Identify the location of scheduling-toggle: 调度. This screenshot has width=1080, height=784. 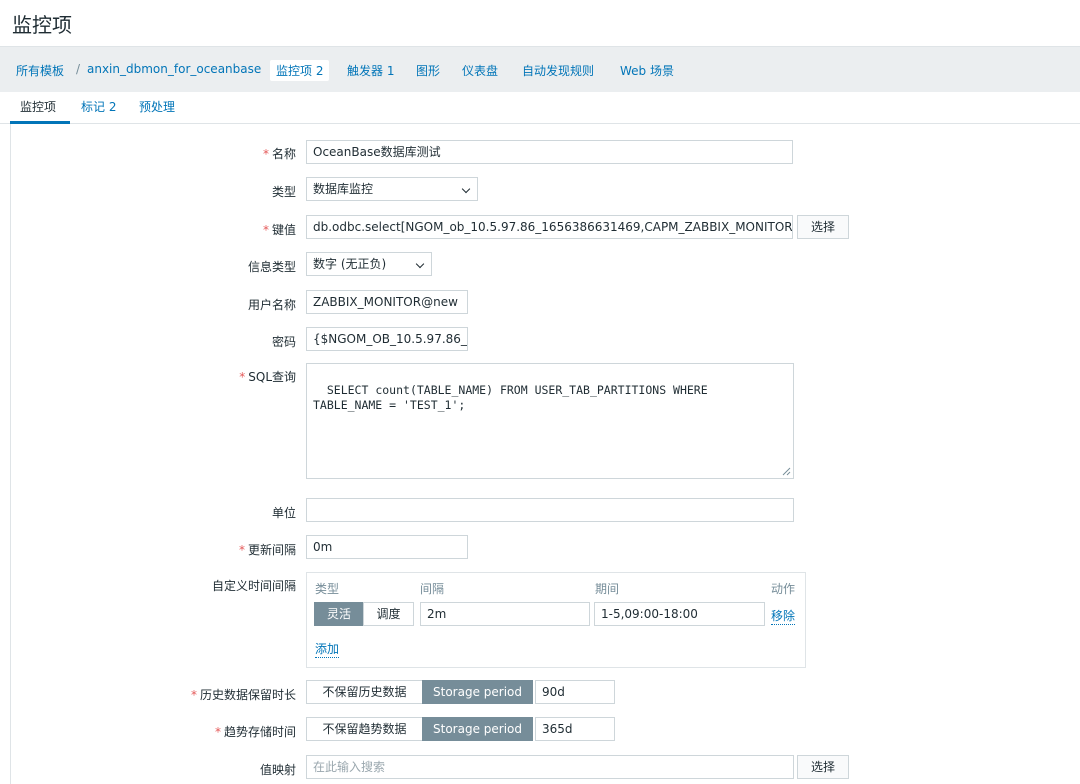
(388, 614).